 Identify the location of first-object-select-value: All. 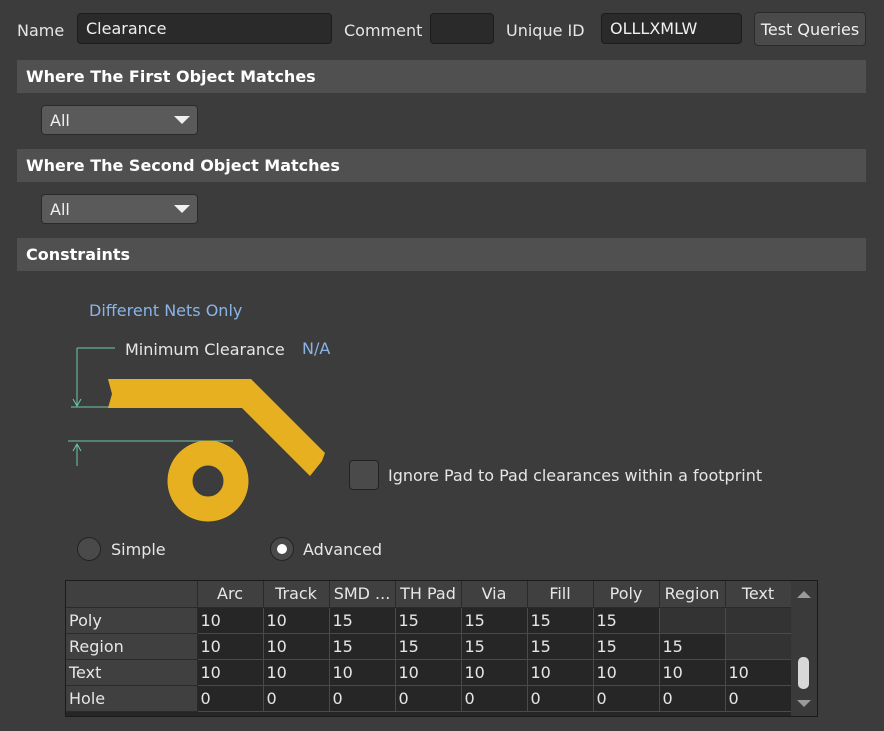
(60, 120).